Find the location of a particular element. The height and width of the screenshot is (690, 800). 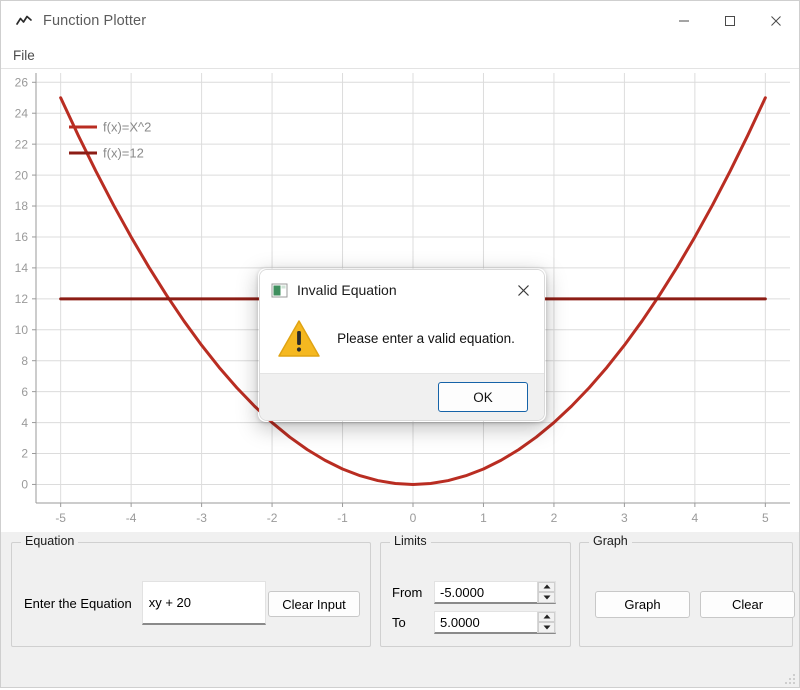

equation-input-label: Enter the Equation is located at coordinates (78, 603).